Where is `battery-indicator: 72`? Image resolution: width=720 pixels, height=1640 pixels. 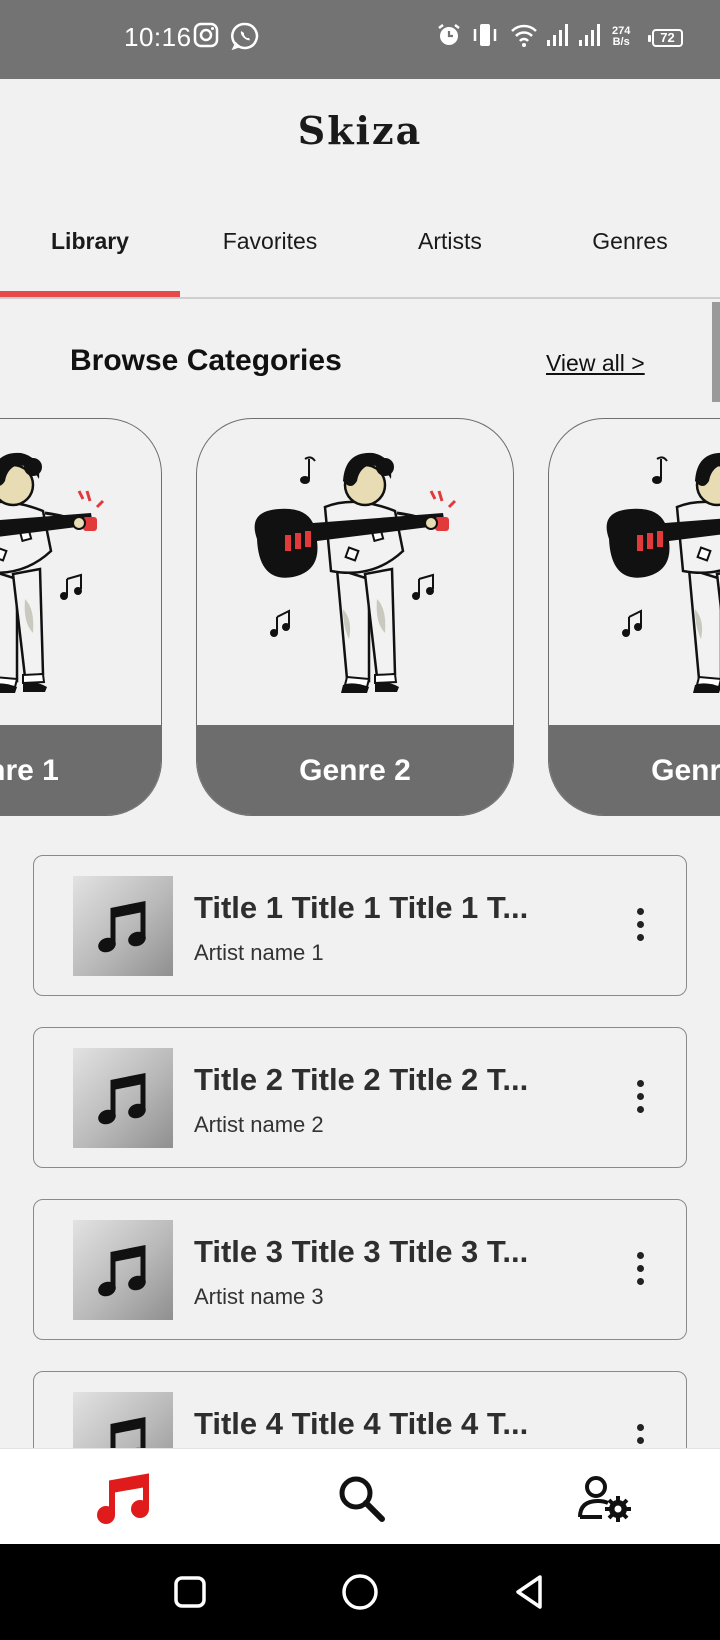 battery-indicator: 72 is located at coordinates (665, 38).